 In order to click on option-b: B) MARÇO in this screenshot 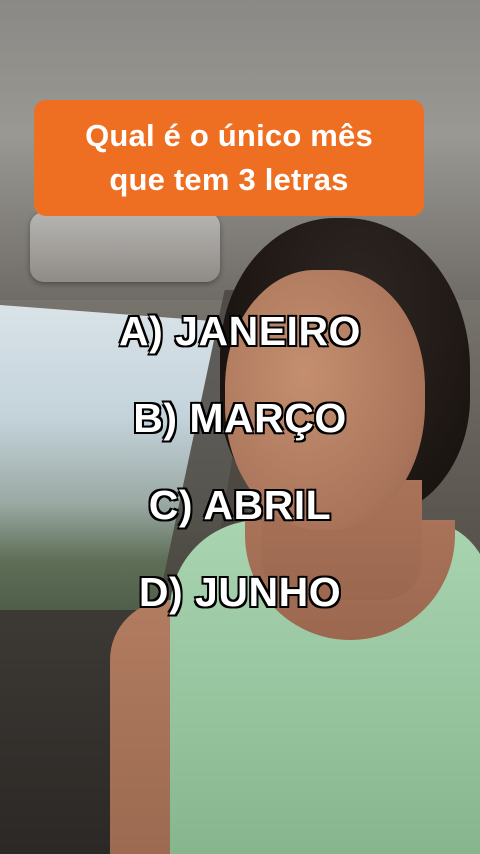, I will do `click(239, 418)`.